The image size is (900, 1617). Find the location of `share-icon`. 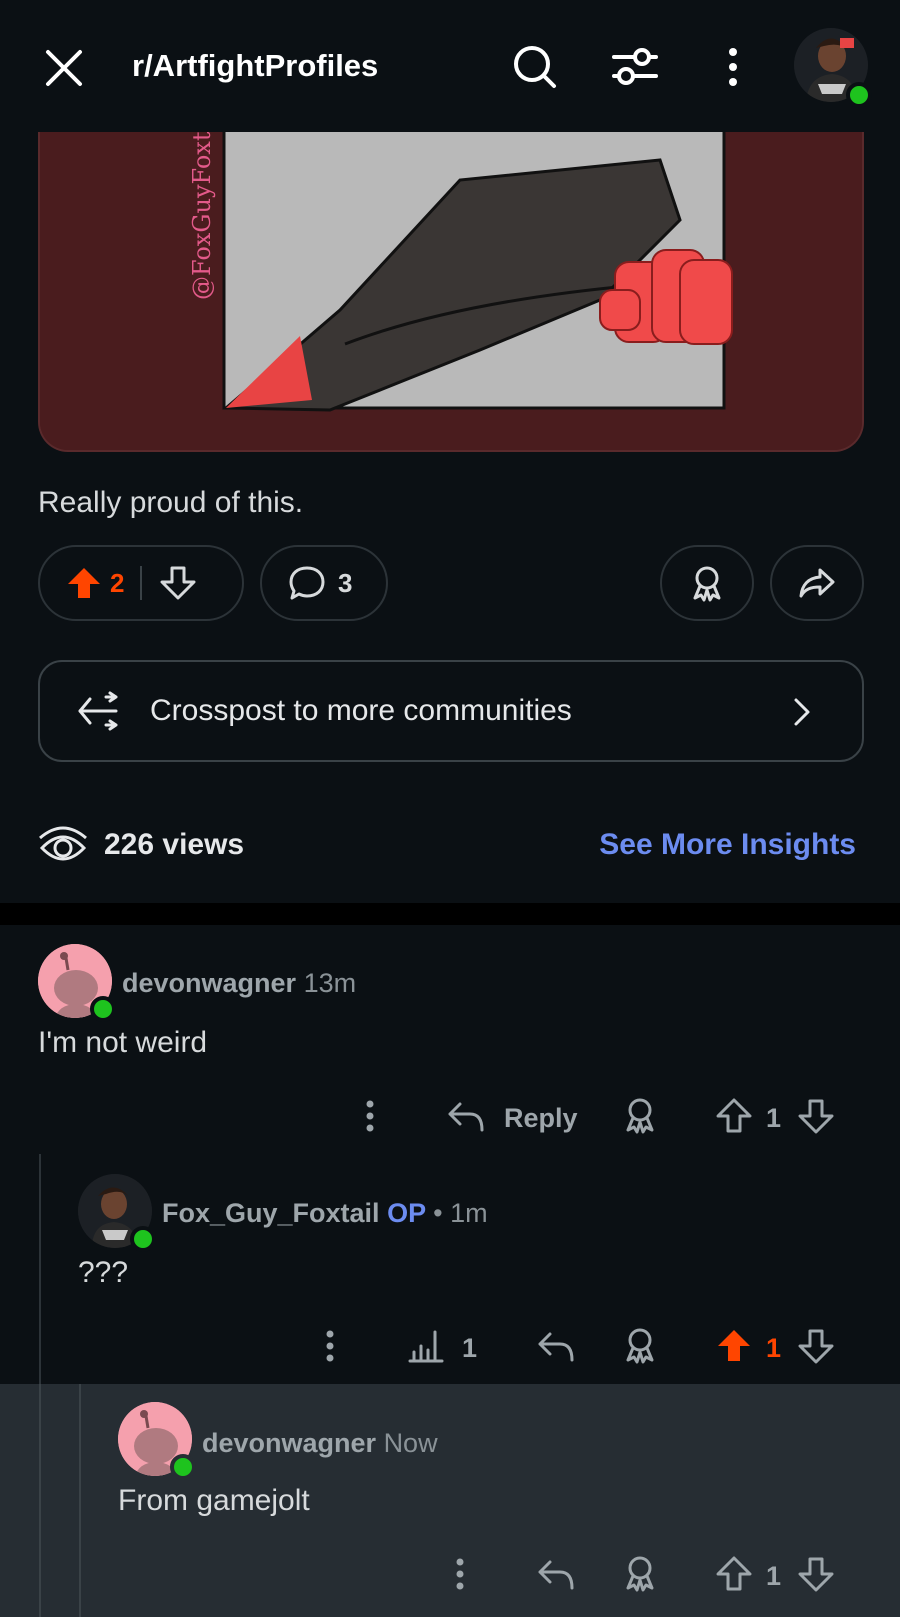

share-icon is located at coordinates (817, 583).